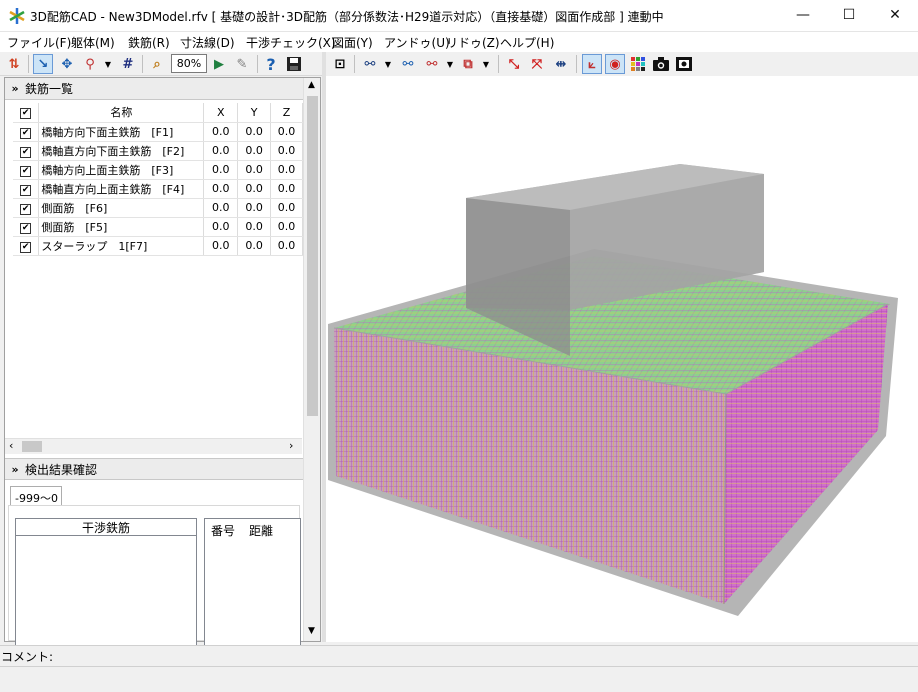  What do you see at coordinates (615, 64) in the screenshot?
I see `target-icon: ◉` at bounding box center [615, 64].